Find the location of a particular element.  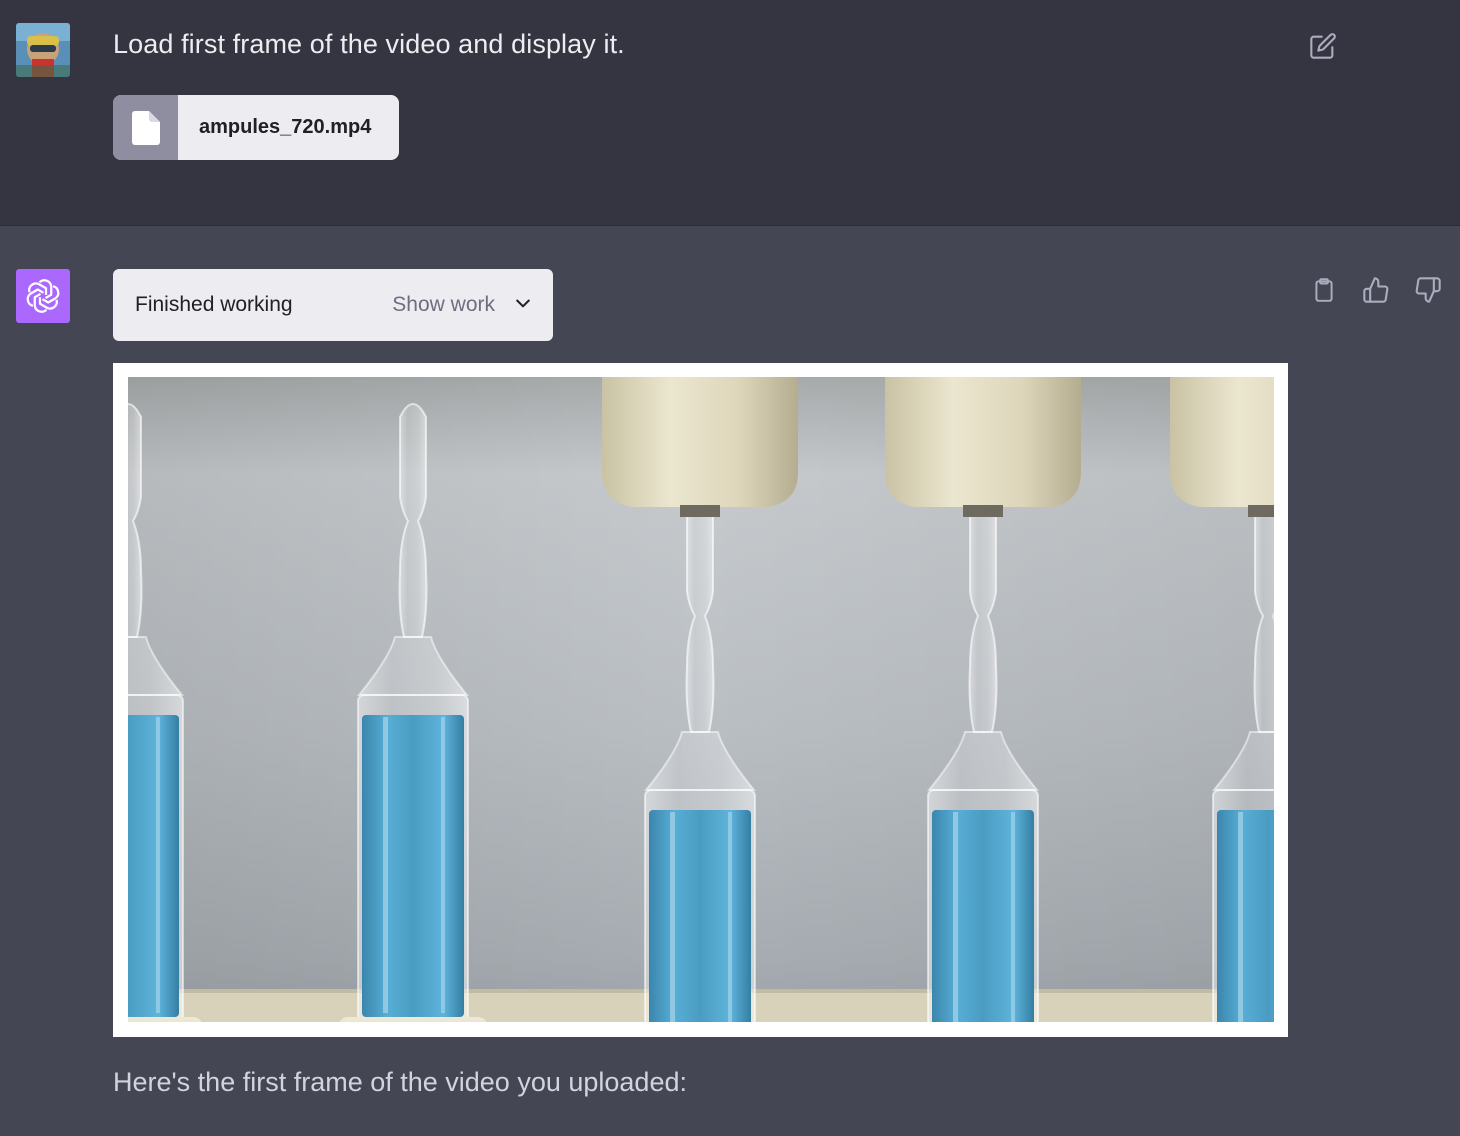

work-status-label: Finished working is located at coordinates (214, 304).